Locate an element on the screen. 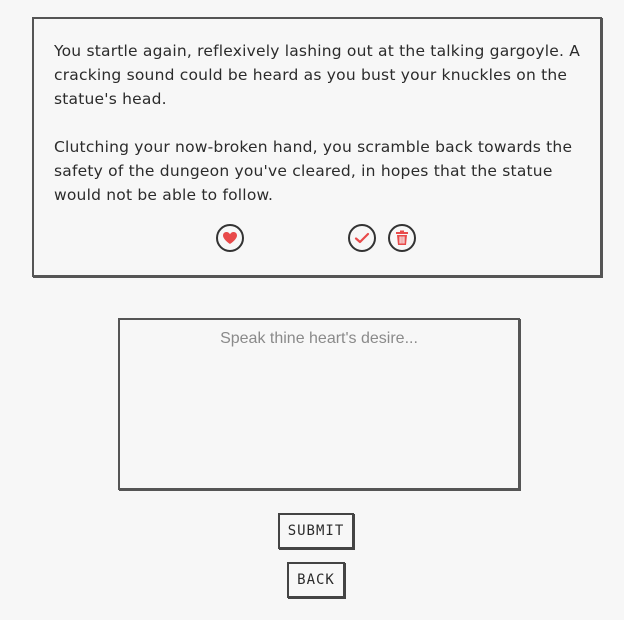 The height and width of the screenshot is (620, 624). like-button is located at coordinates (230, 238).